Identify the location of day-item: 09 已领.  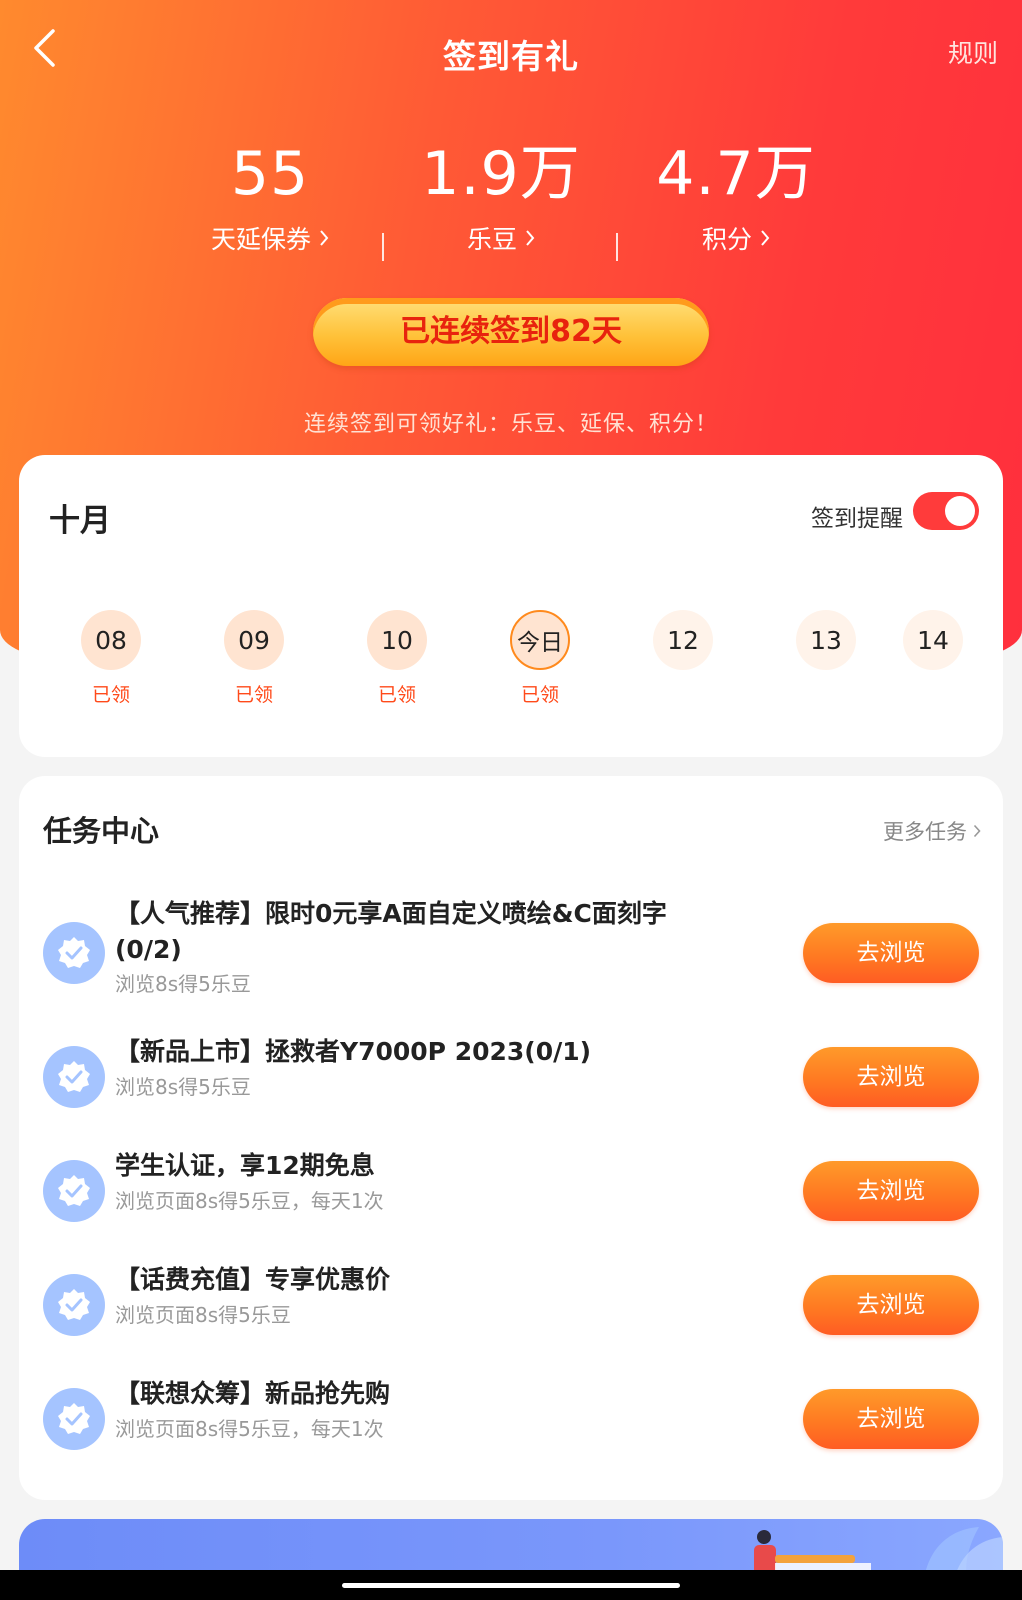
(254, 658).